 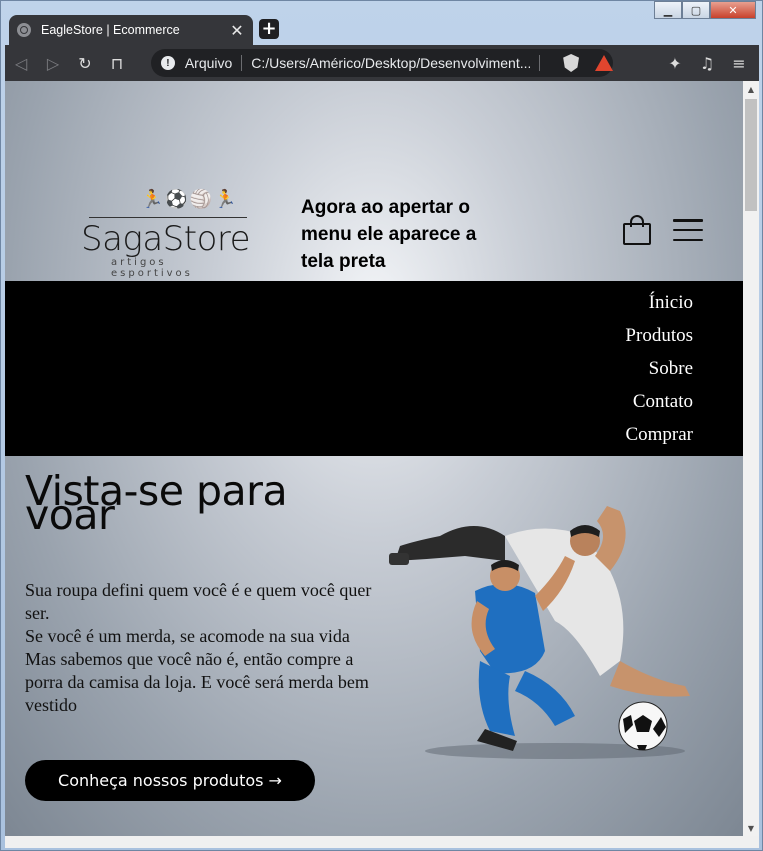 I want to click on products-cta-button: Conheça nossos produtos →, so click(x=170, y=780).